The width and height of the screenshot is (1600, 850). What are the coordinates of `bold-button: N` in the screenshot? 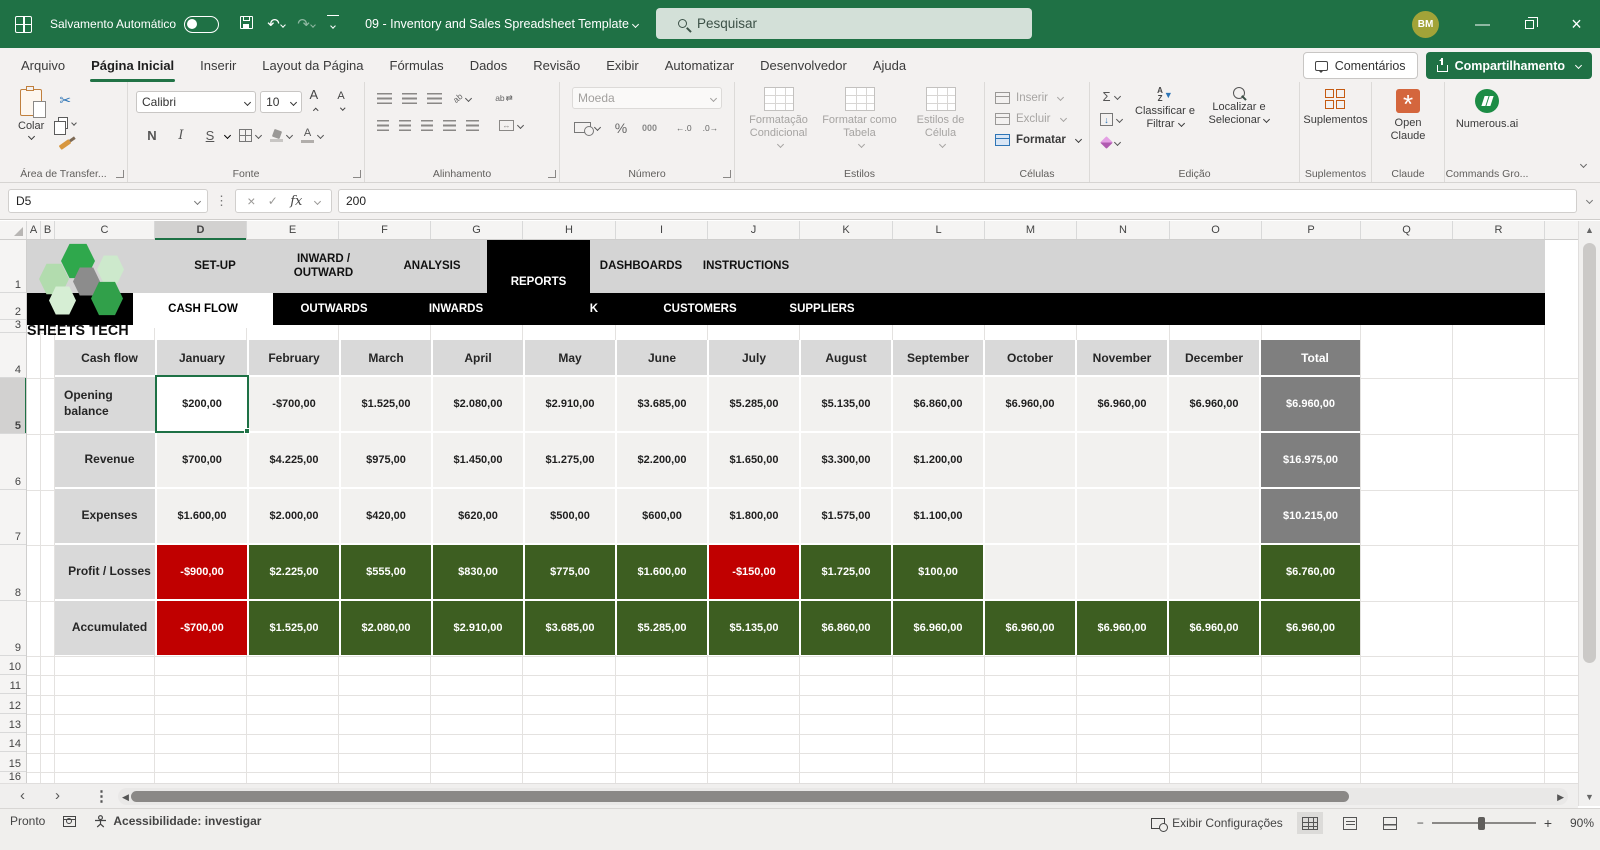 It's located at (152, 135).